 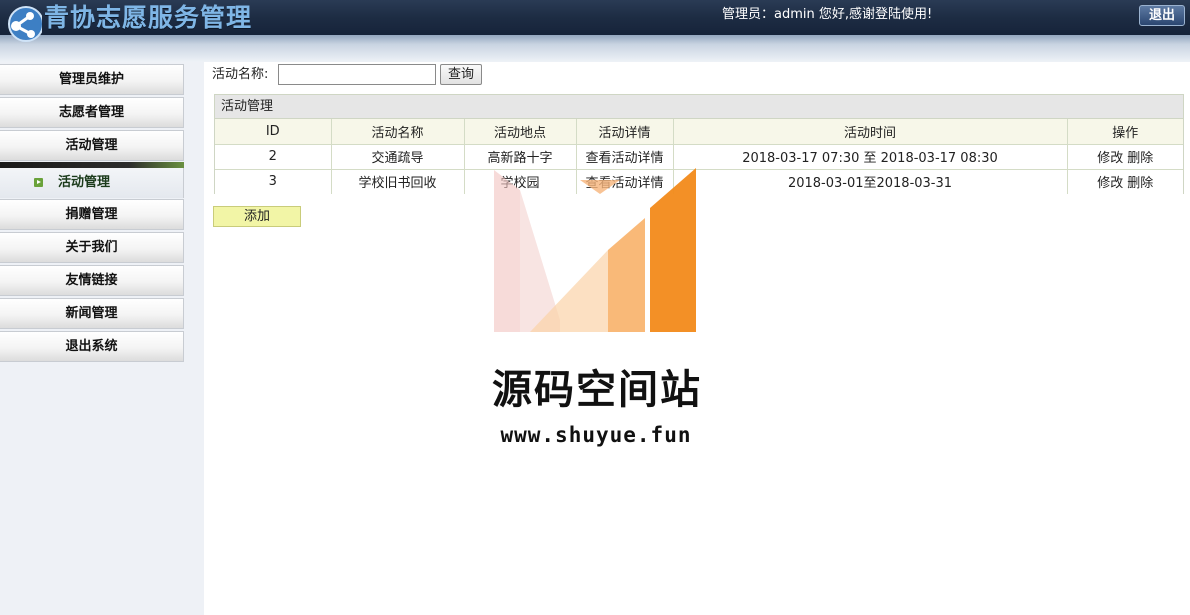 I want to click on watermark-url: www.shuyue.fun, so click(x=596, y=435).